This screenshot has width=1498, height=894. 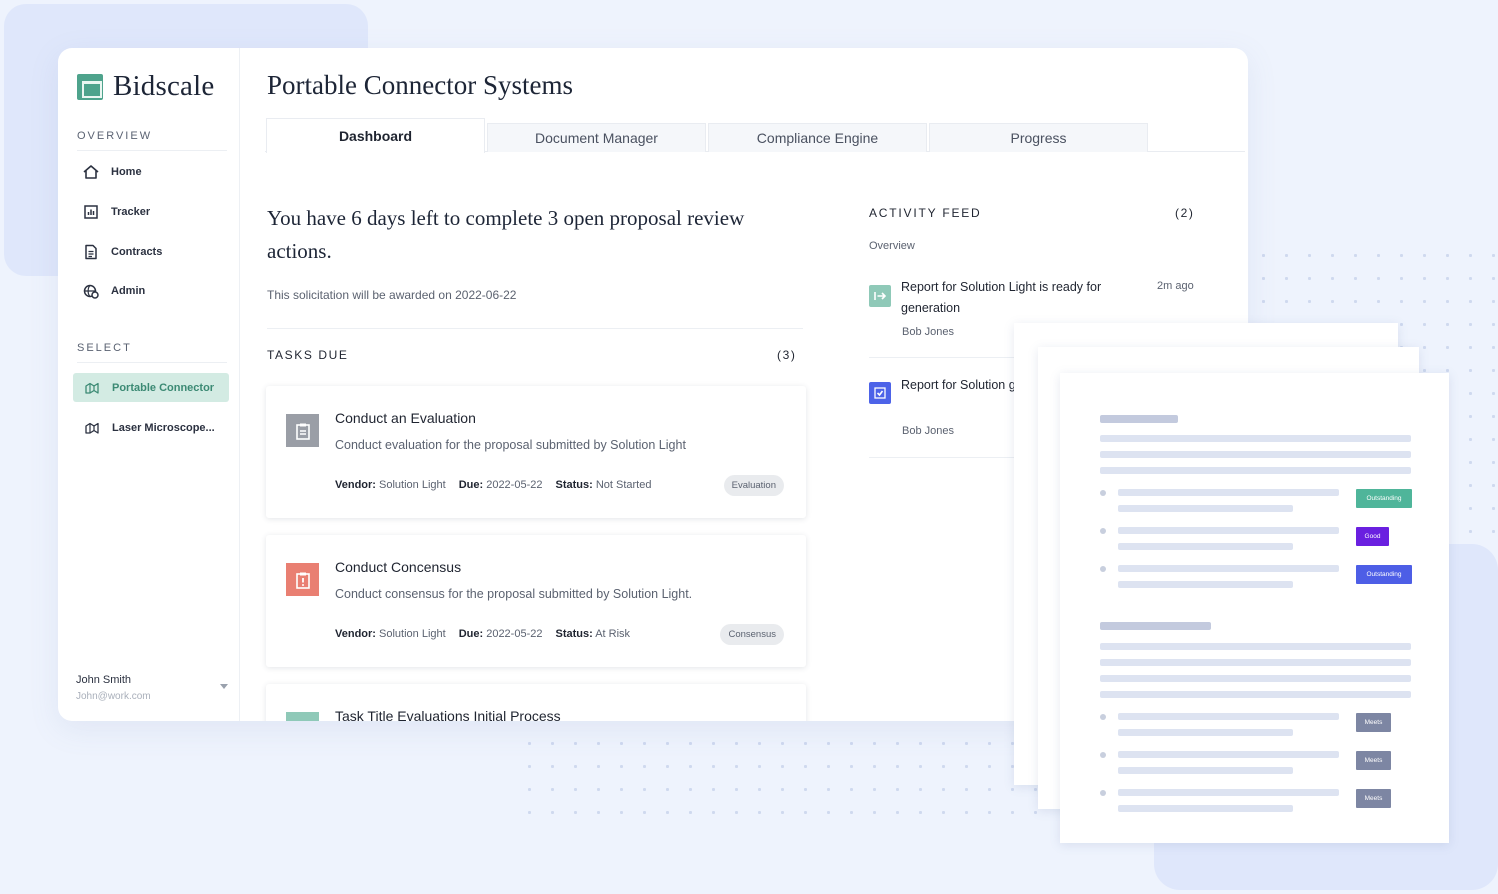 What do you see at coordinates (398, 567) in the screenshot?
I see `task-title: Conduct Concensus` at bounding box center [398, 567].